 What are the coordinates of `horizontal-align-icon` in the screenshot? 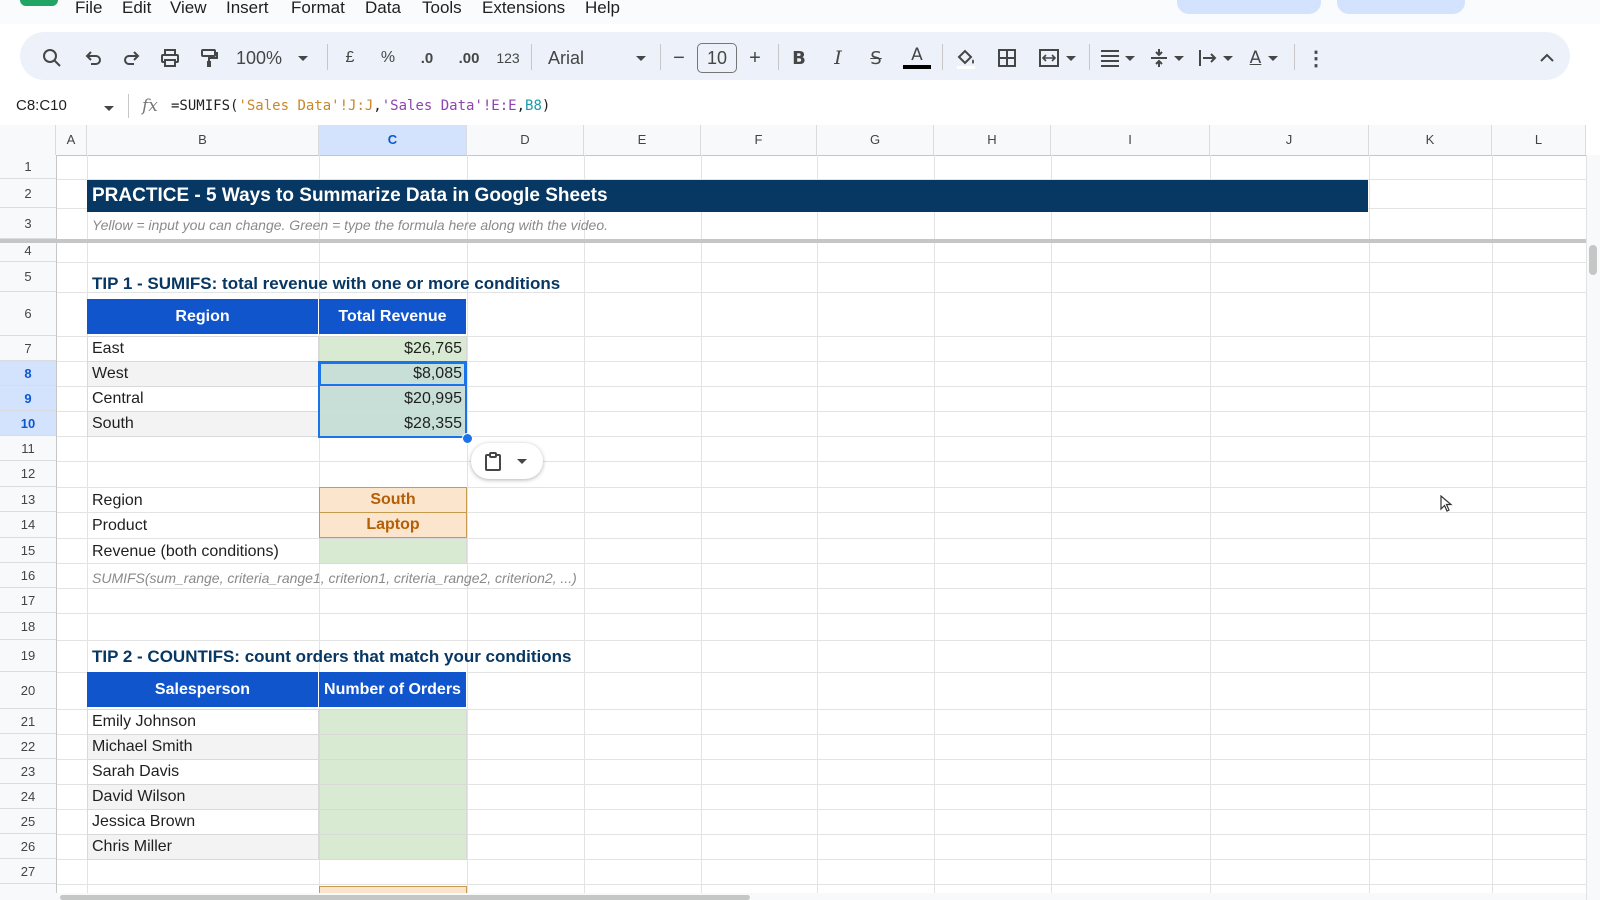 It's located at (1117, 58).